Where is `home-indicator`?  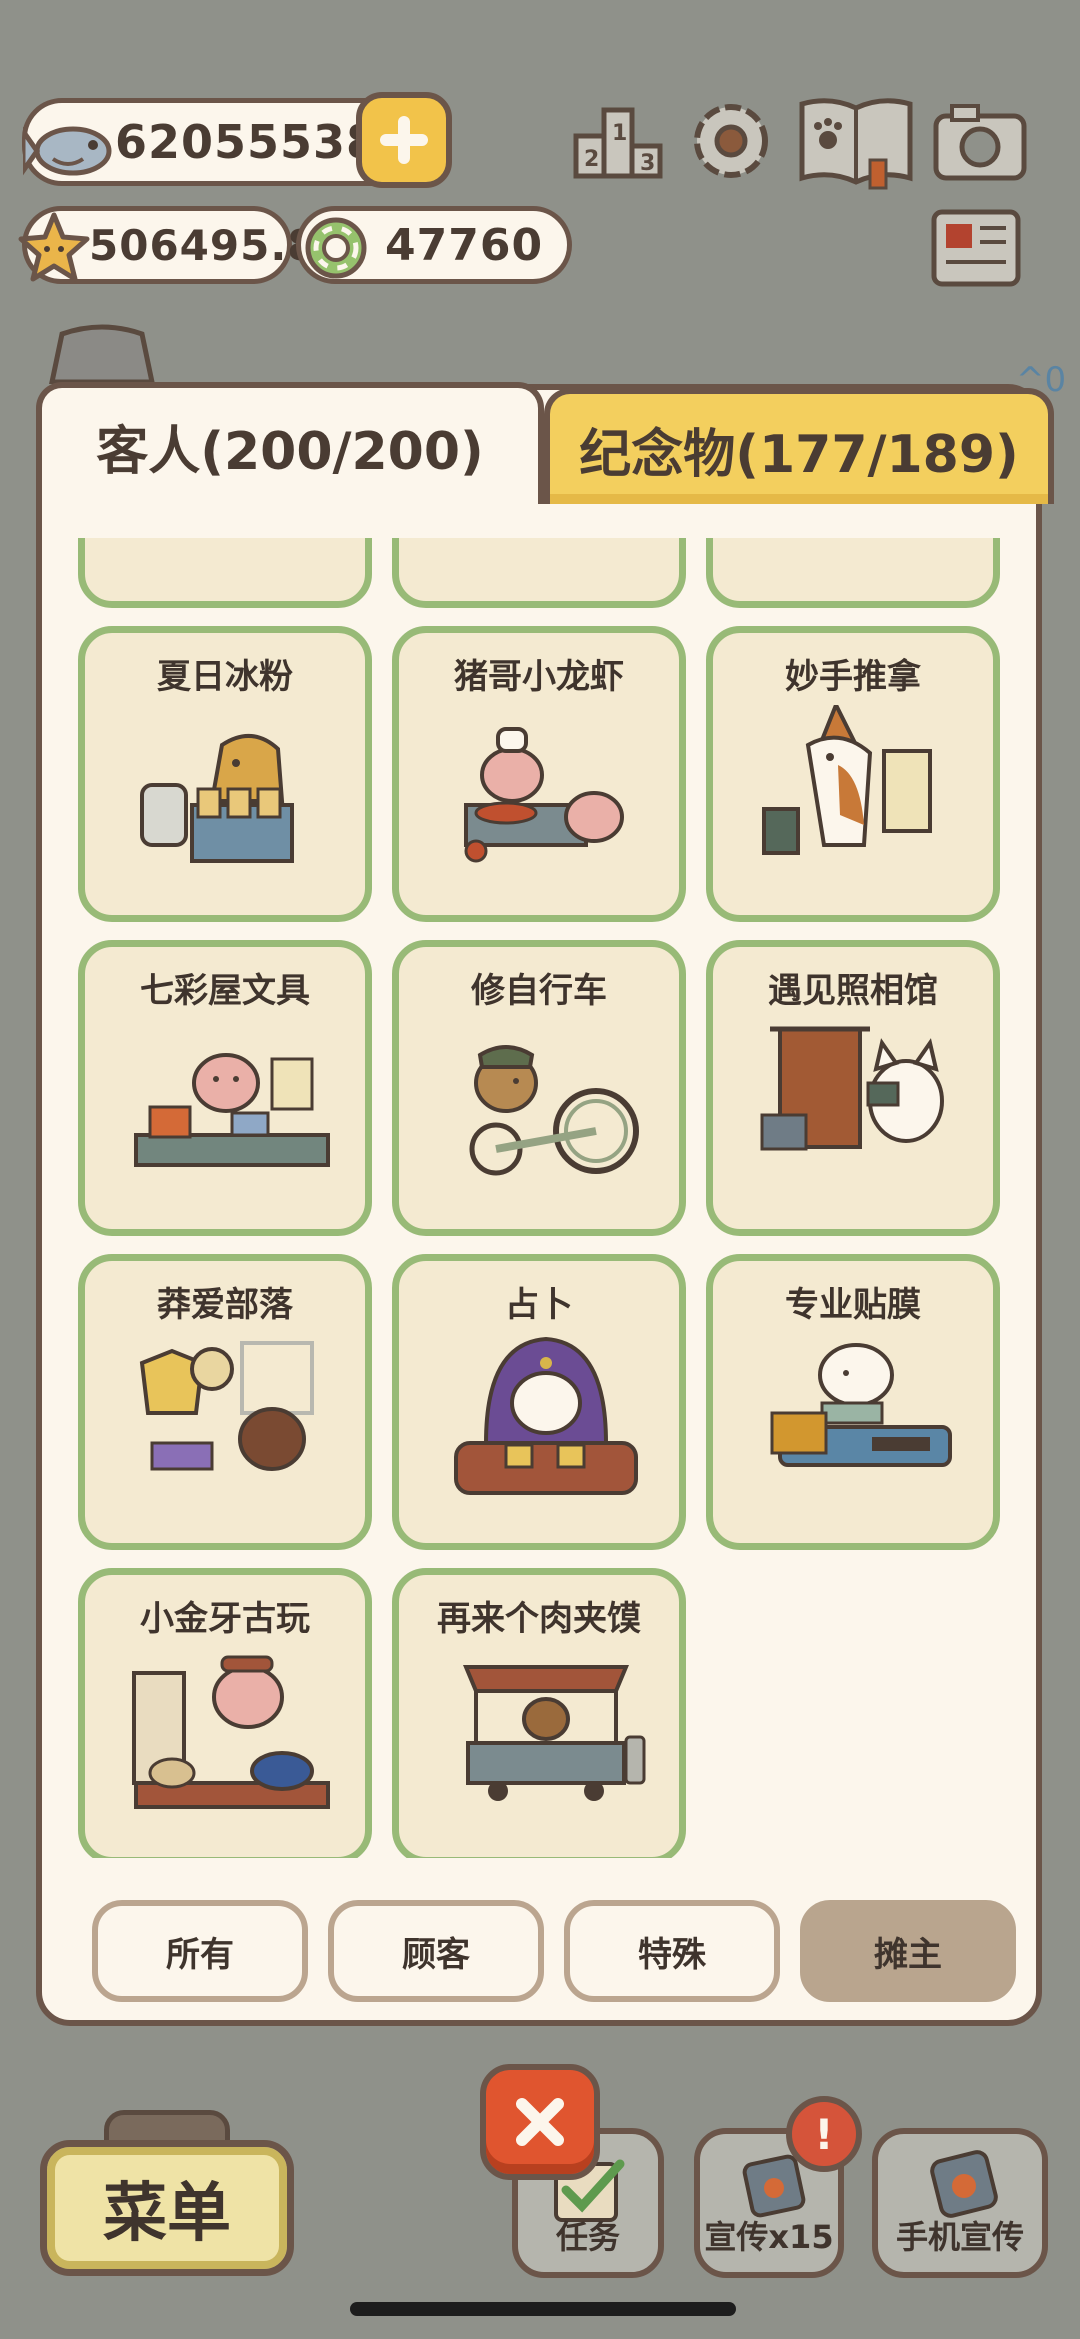 home-indicator is located at coordinates (543, 2309).